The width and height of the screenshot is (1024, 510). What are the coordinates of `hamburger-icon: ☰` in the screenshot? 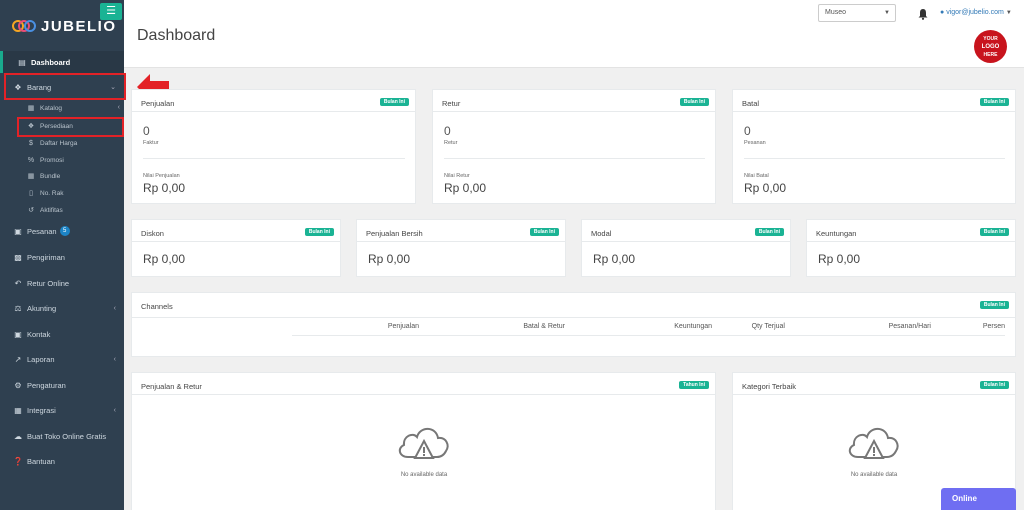 It's located at (111, 11).